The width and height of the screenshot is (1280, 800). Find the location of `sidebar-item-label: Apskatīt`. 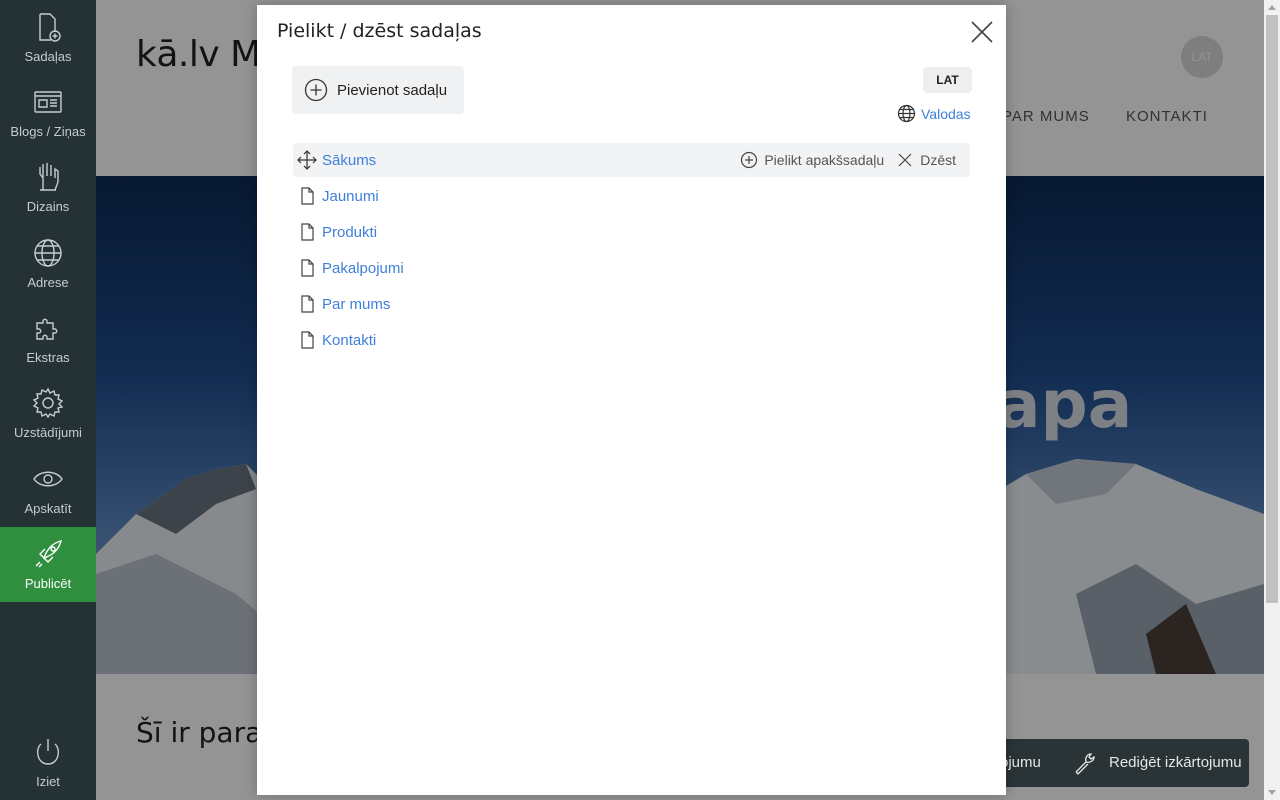

sidebar-item-label: Apskatīt is located at coordinates (48, 508).